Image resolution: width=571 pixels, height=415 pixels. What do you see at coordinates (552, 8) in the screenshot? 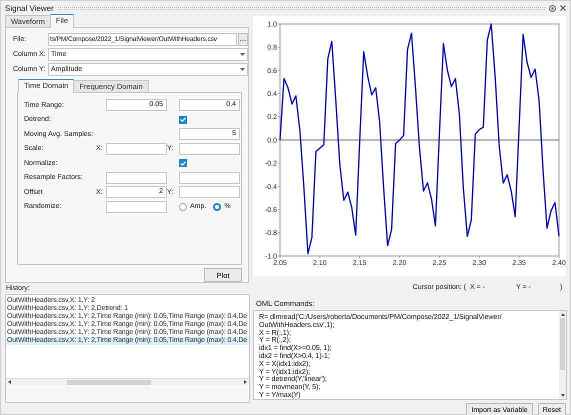
I see `circle-icon` at bounding box center [552, 8].